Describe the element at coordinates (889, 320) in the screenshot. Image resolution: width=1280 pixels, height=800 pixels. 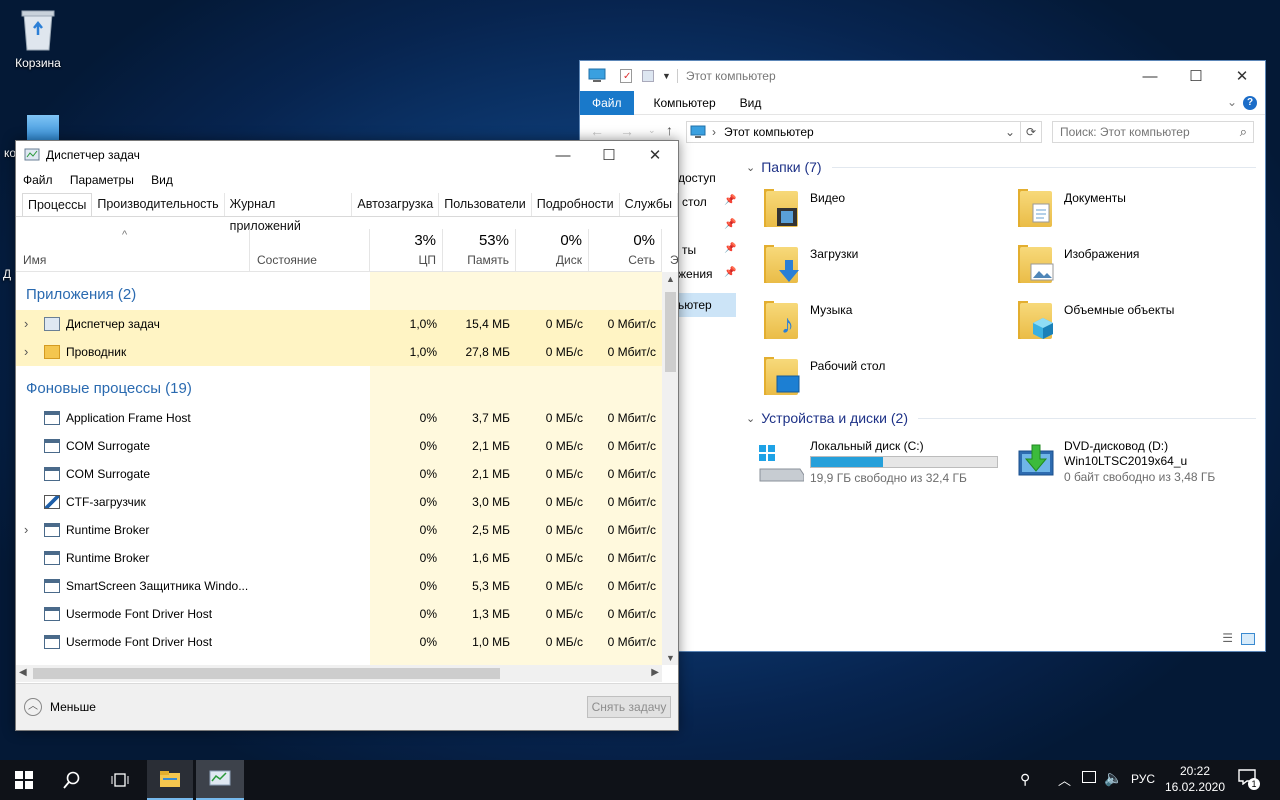
I see `folder-music: ♪ Музыка` at that location.